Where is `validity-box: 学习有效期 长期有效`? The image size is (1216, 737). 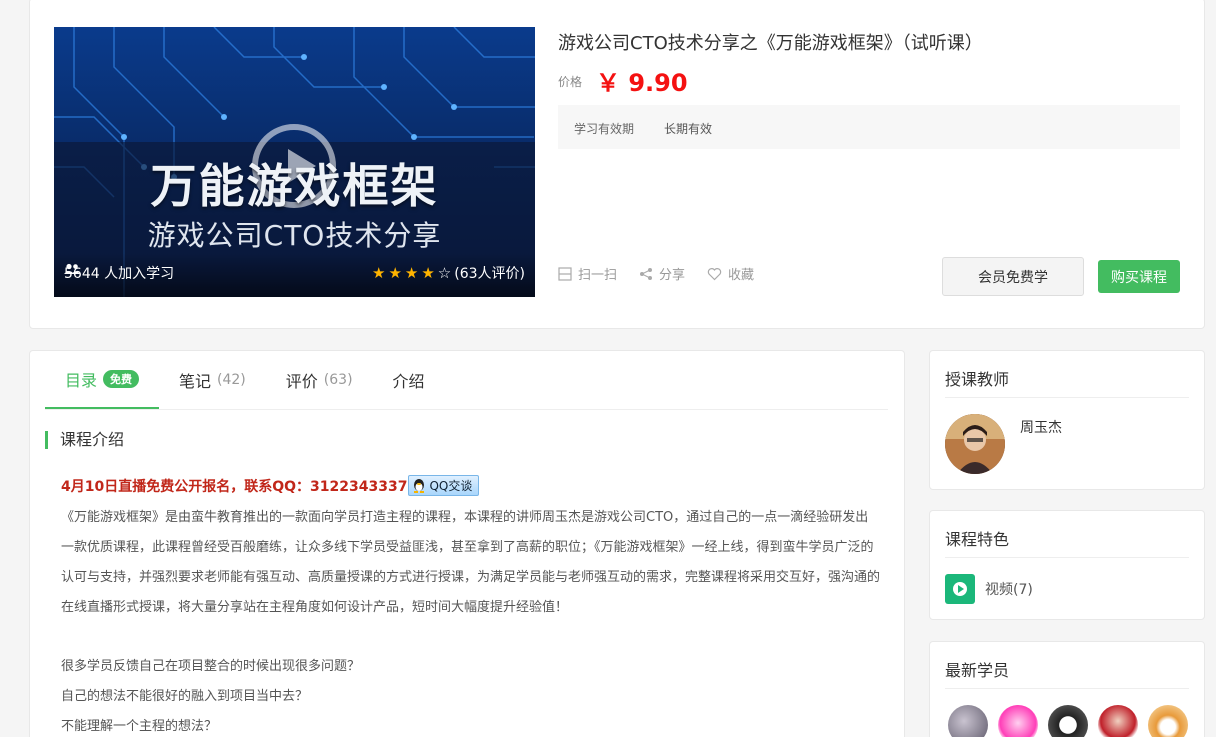
validity-box: 学习有效期 长期有效 is located at coordinates (869, 127).